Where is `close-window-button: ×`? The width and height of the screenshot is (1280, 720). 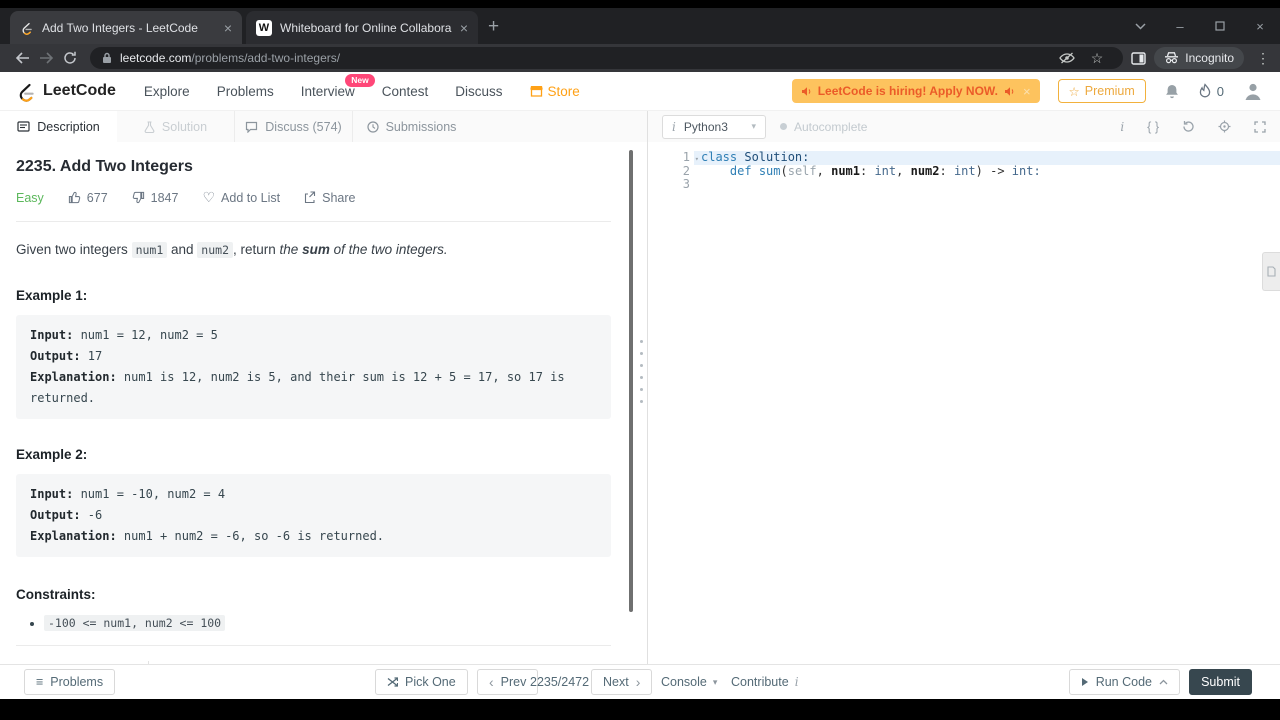
close-window-button: × is located at coordinates (1260, 26).